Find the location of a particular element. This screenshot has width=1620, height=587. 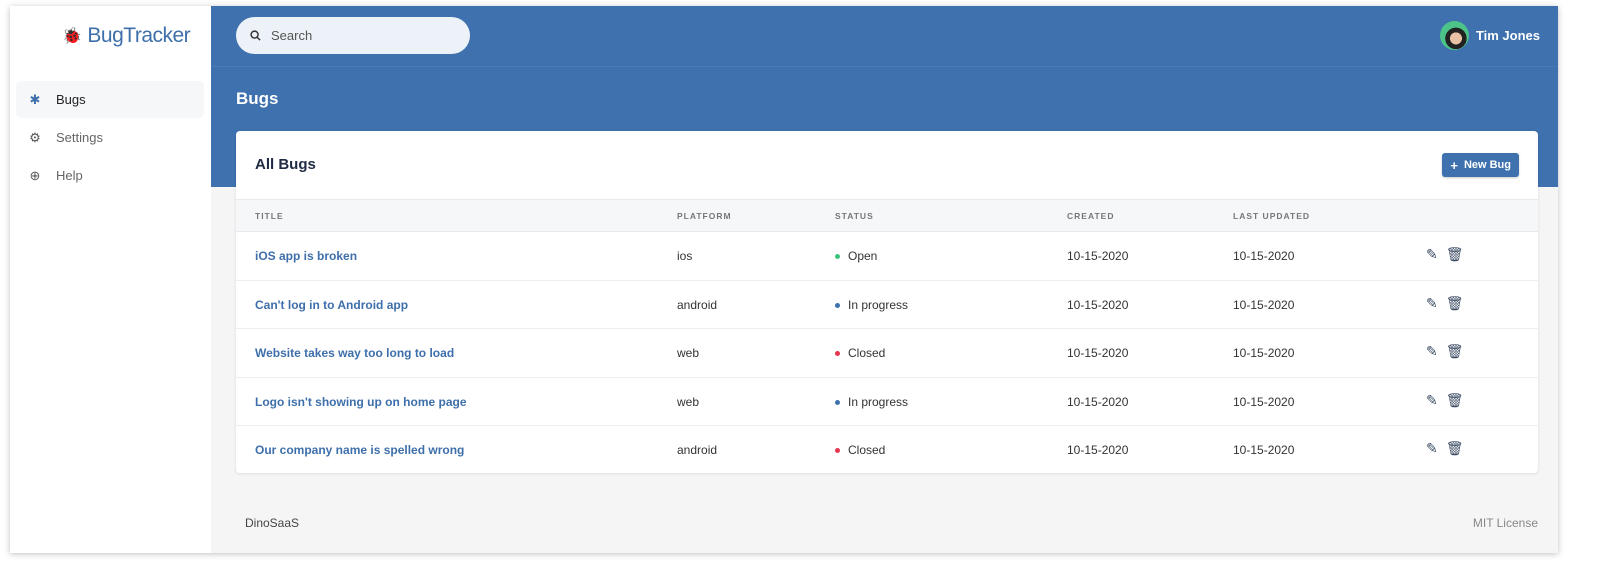

footer-license-link: MIT License is located at coordinates (1505, 523).